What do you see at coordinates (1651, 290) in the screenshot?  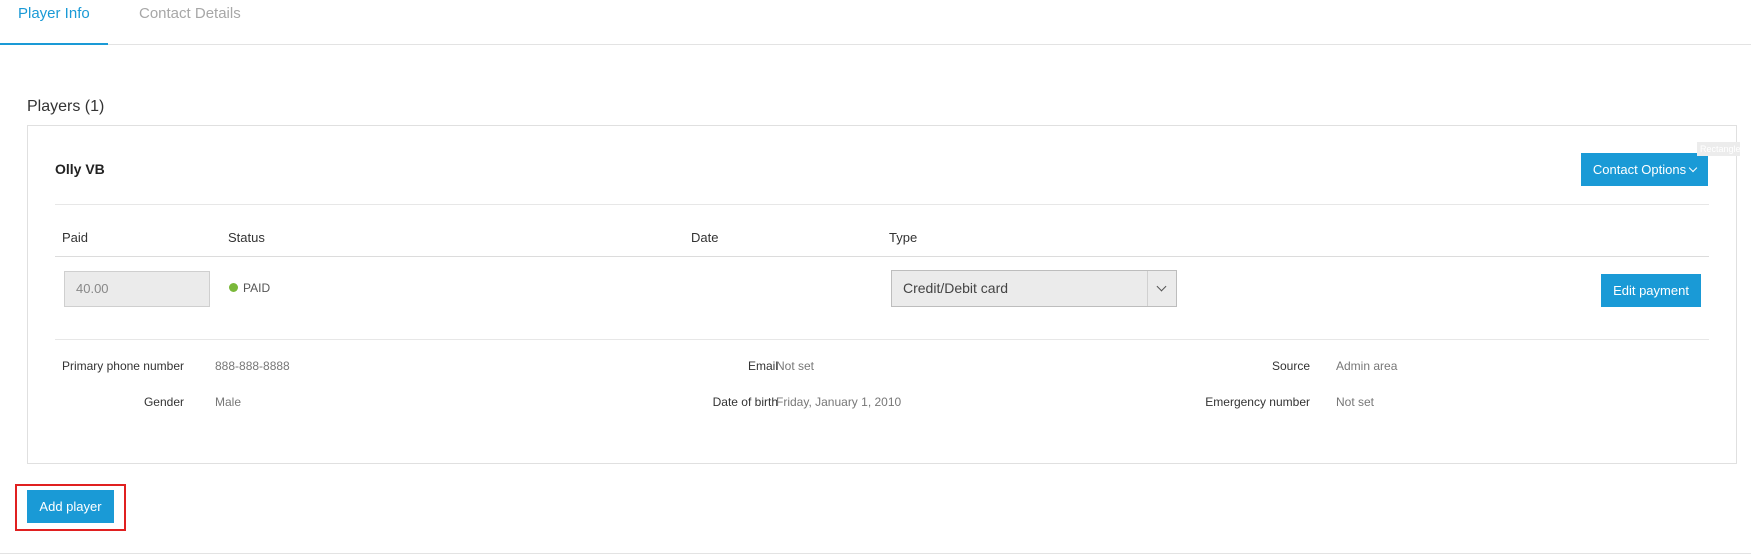 I see `edit-payment-button: Edit payment` at bounding box center [1651, 290].